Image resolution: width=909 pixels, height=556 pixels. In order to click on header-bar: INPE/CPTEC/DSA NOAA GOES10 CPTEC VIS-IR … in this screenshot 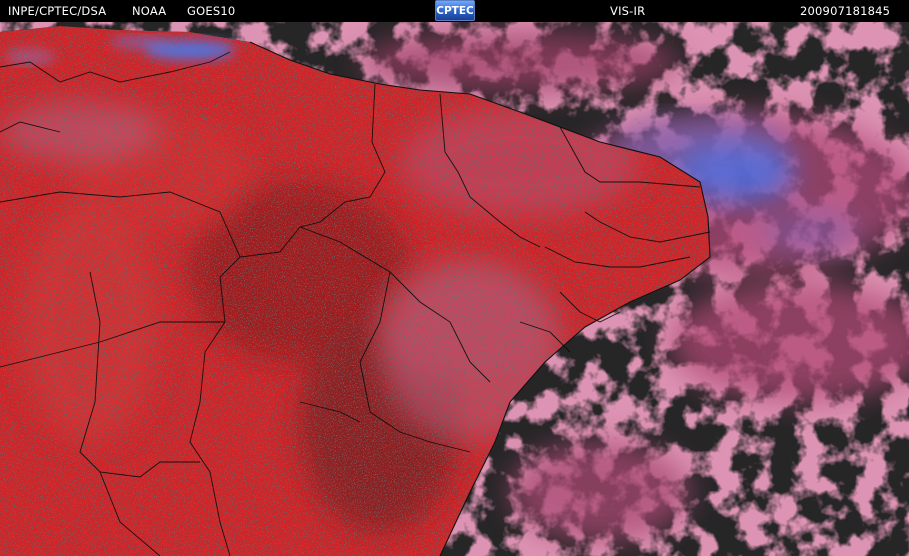, I will do `click(454, 11)`.